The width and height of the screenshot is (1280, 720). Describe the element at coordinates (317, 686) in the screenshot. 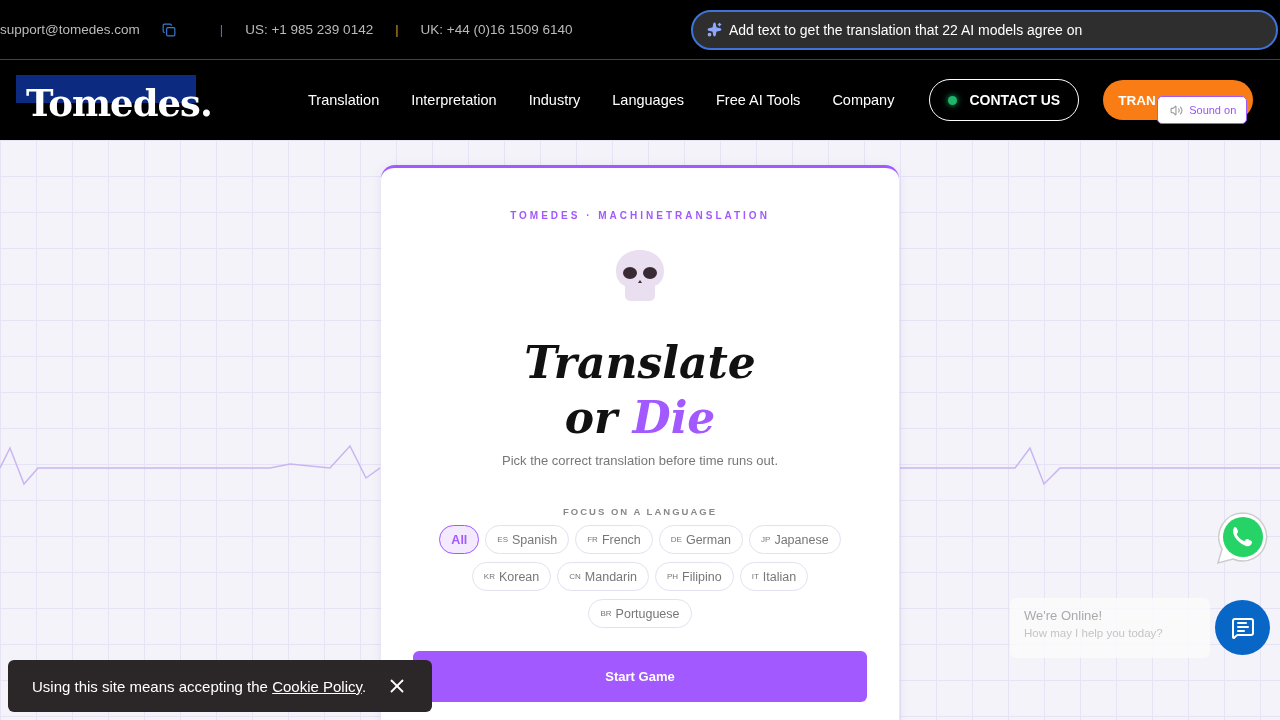

I see `cookie-policy-link: Cookie Policy` at that location.